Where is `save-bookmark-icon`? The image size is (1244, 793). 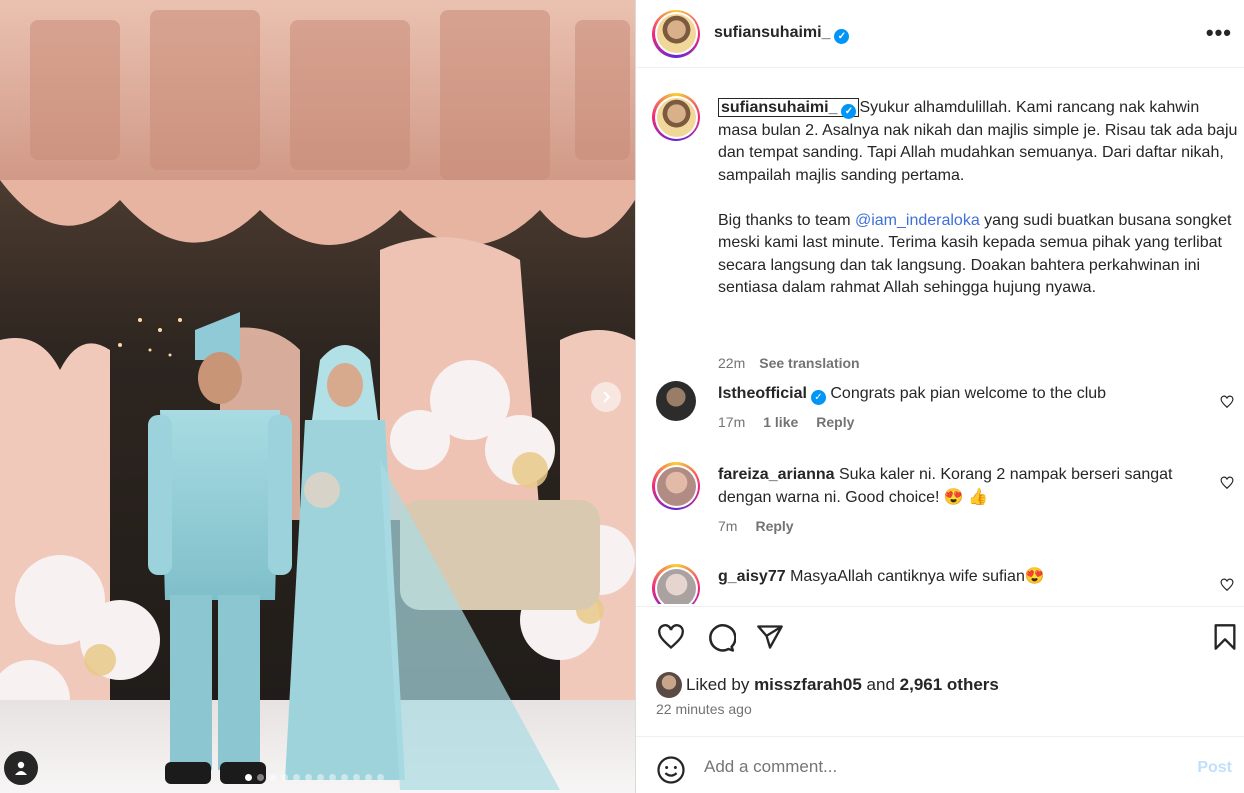
save-bookmark-icon is located at coordinates (1225, 637).